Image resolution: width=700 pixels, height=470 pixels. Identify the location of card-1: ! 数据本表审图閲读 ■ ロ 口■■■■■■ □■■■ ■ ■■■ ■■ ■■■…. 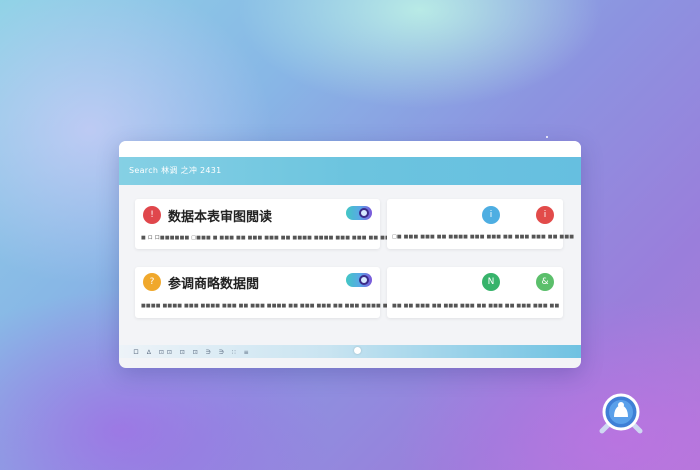
(301, 224).